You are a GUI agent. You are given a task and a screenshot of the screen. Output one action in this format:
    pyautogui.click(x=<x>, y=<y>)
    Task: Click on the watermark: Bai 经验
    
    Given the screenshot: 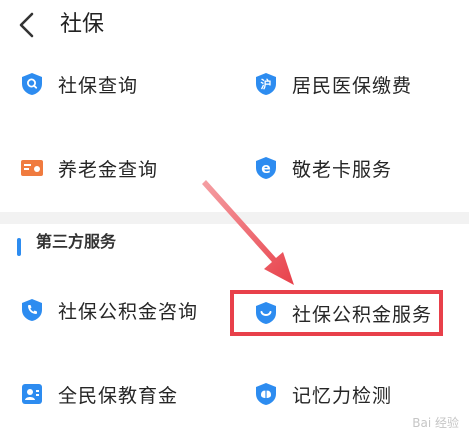 What is the action you would take?
    pyautogui.click(x=435, y=423)
    